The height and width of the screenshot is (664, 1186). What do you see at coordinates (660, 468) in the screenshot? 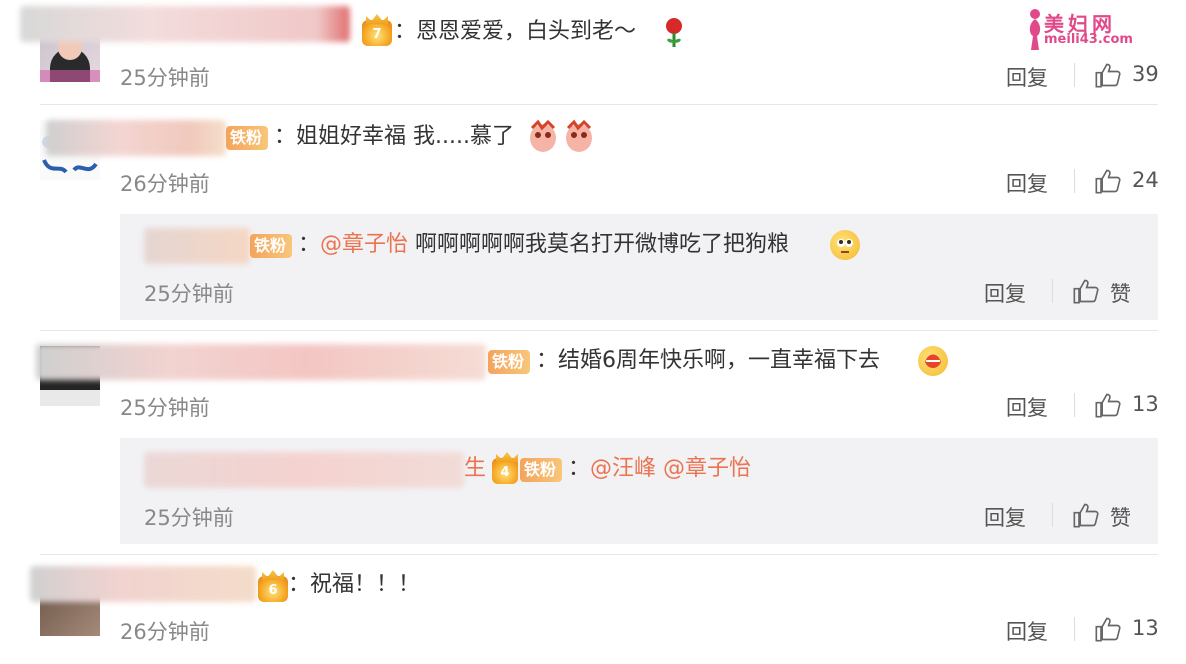
I see `reply-text: ：@汪峰 @章子怡` at bounding box center [660, 468].